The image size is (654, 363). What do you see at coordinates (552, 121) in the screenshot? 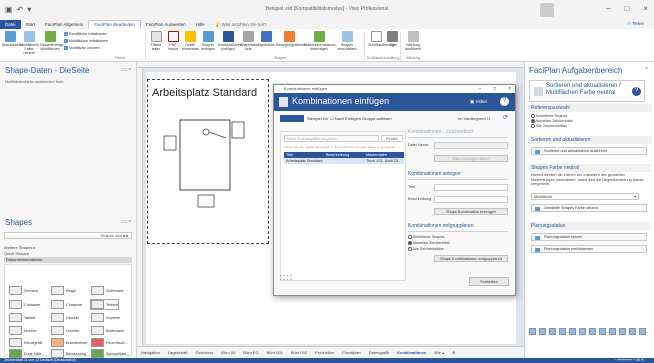
I see `ref-radio-aktuelles: Aktuelles Zeichenblatt` at bounding box center [552, 121].